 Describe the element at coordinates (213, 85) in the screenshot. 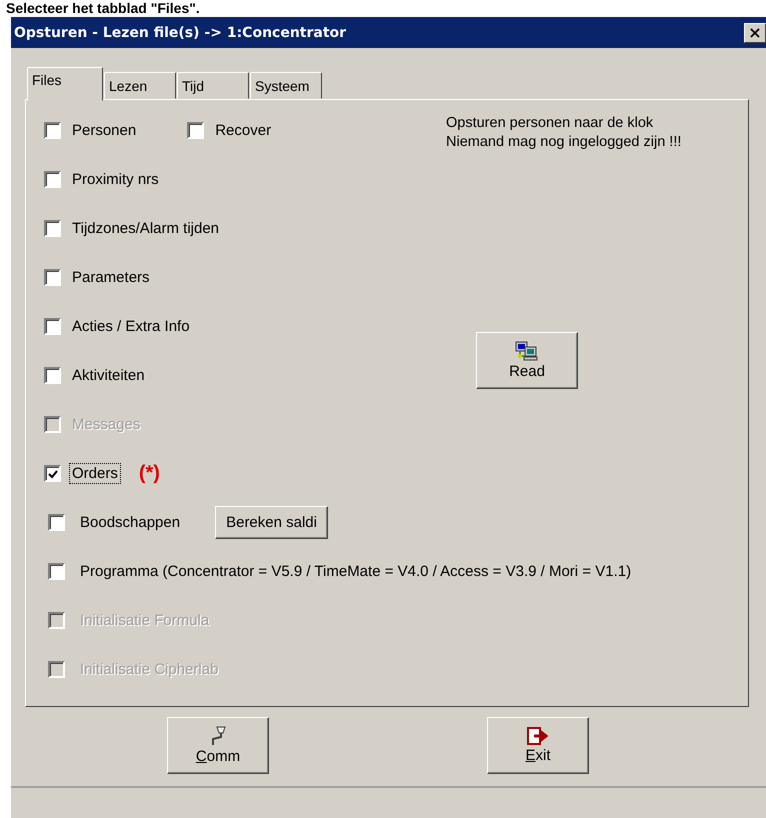

I see `tab: Tijd` at that location.